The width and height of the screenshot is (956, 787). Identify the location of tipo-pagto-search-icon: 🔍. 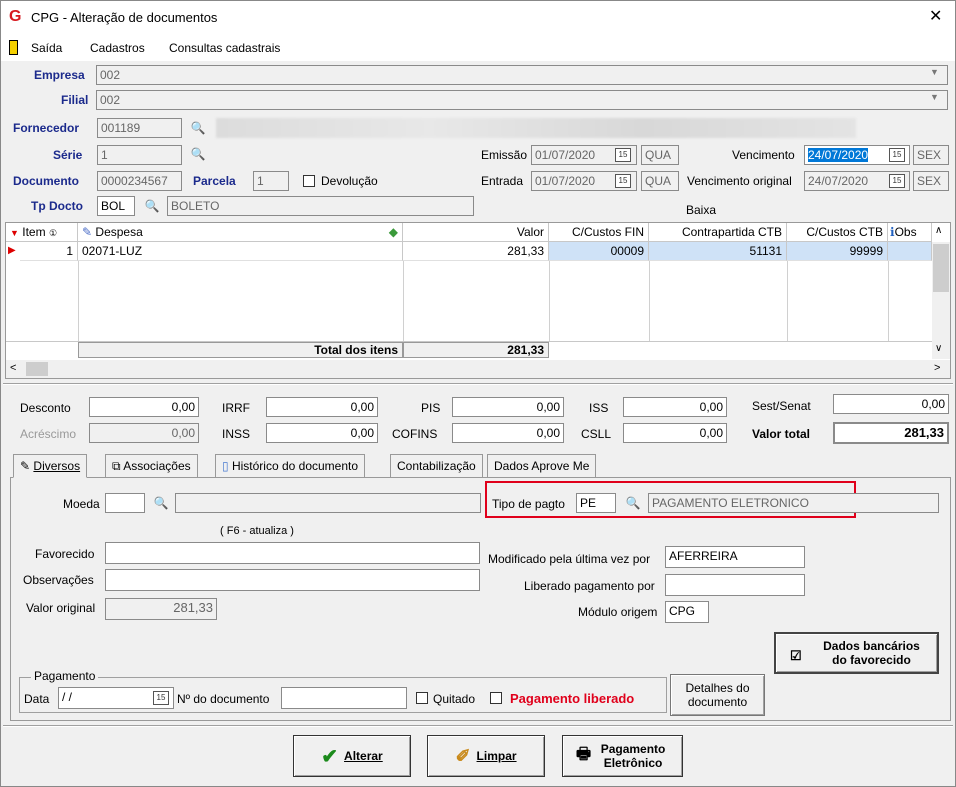
(633, 503).